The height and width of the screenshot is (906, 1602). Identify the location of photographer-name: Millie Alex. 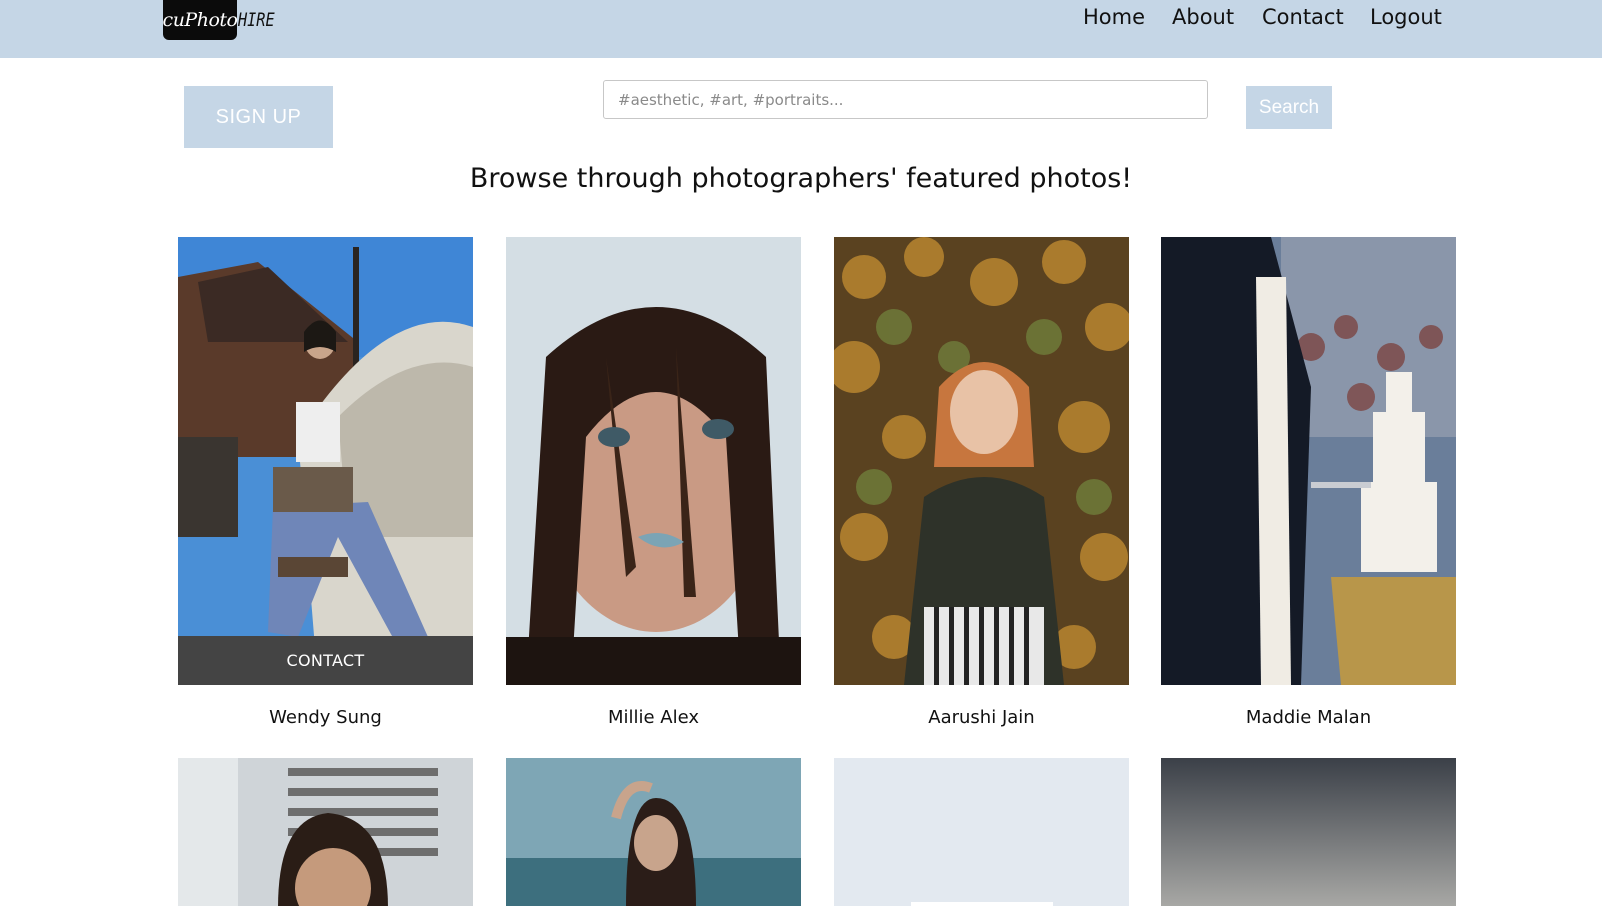
(653, 717).